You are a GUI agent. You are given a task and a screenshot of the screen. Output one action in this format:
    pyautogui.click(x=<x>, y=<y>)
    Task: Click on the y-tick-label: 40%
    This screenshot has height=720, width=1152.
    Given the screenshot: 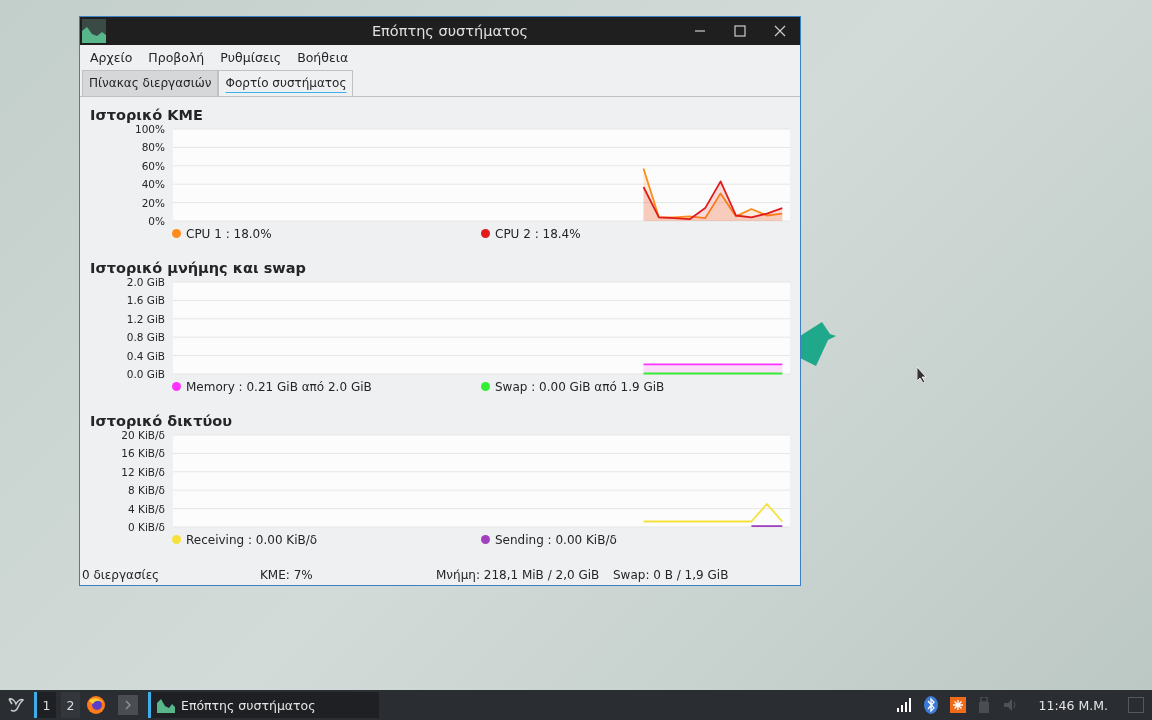 What is the action you would take?
    pyautogui.click(x=153, y=183)
    